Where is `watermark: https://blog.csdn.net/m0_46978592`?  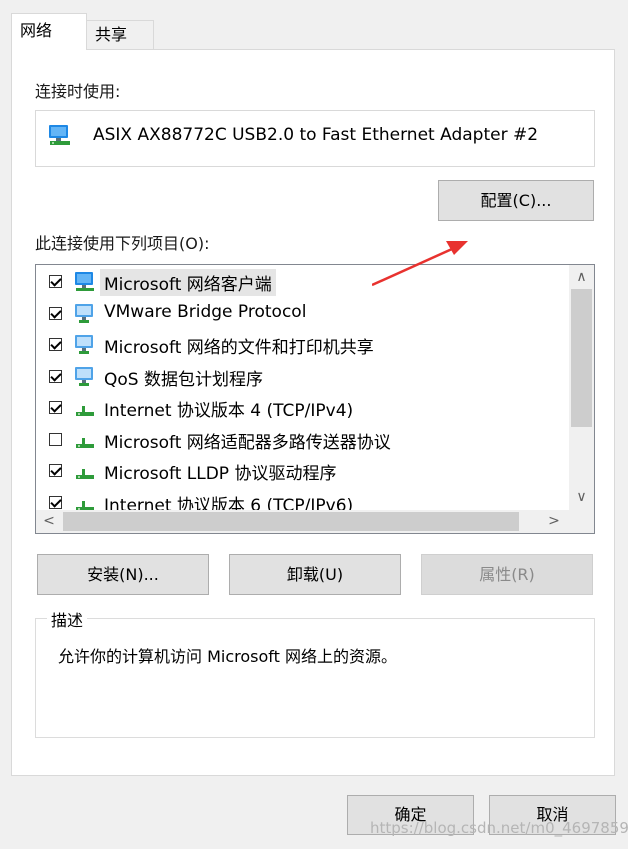
watermark: https://blog.csdn.net/m0_46978592 is located at coordinates (499, 828).